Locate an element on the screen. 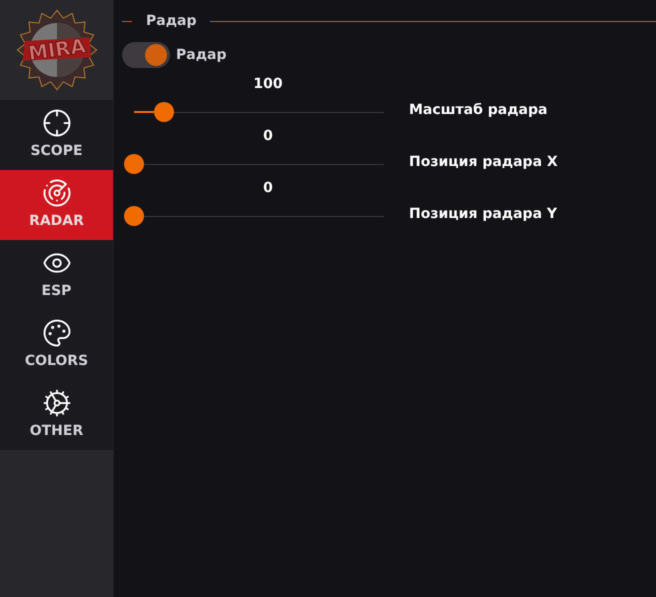 The image size is (656, 597). slider-label: Масштаб радара is located at coordinates (478, 110).